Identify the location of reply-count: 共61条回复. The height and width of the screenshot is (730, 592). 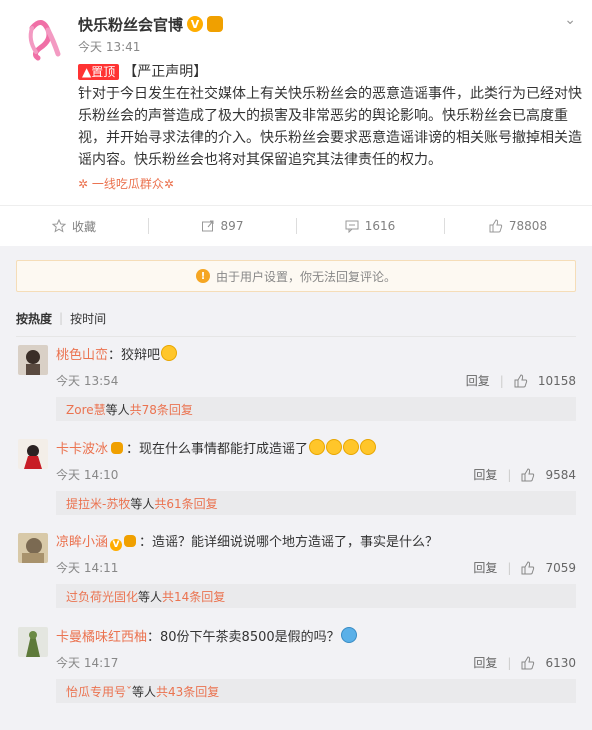
(185, 503).